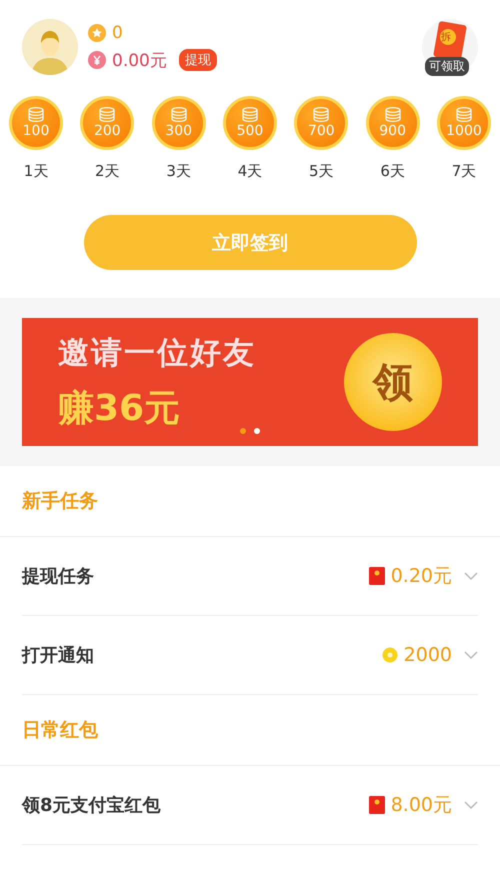 This screenshot has height=888, width=500. Describe the element at coordinates (97, 60) in the screenshot. I see `yen-icon` at that location.